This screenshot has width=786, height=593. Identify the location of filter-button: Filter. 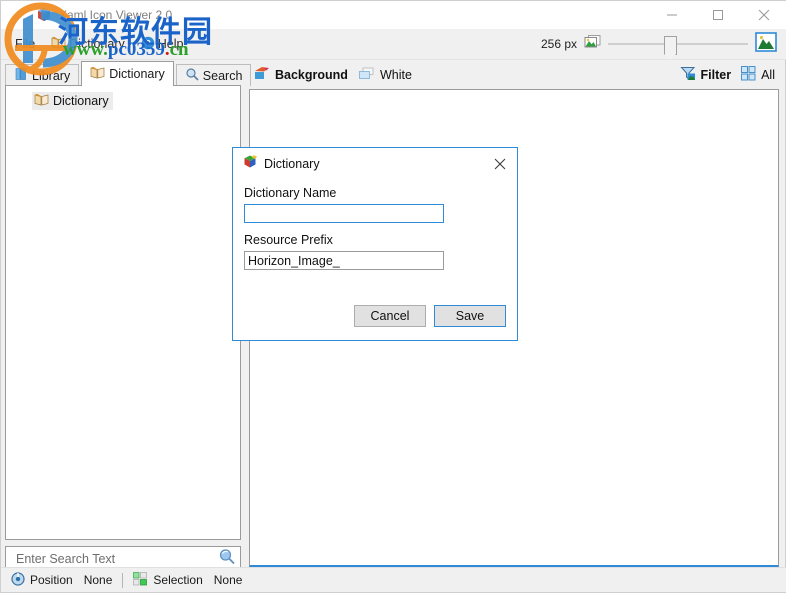
(705, 75).